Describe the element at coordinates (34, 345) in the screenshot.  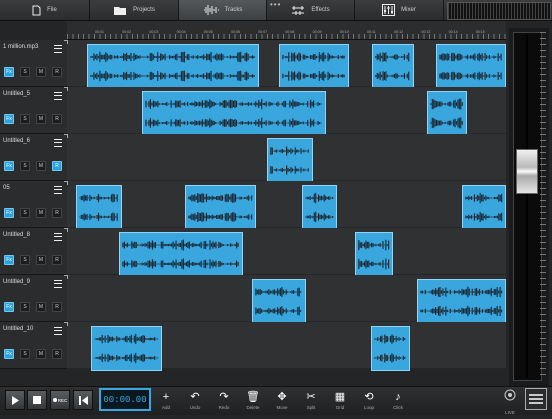
I see `track-header: Untitled_10 Fx S M R` at that location.